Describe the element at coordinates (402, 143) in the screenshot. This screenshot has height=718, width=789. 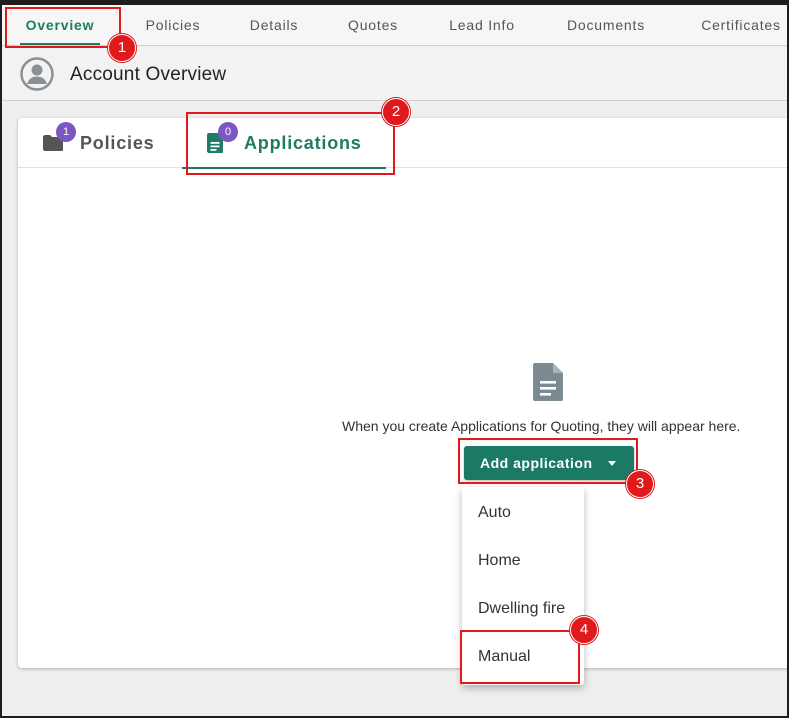
I see `card-tabs: Policies 1 Applications 0` at that location.